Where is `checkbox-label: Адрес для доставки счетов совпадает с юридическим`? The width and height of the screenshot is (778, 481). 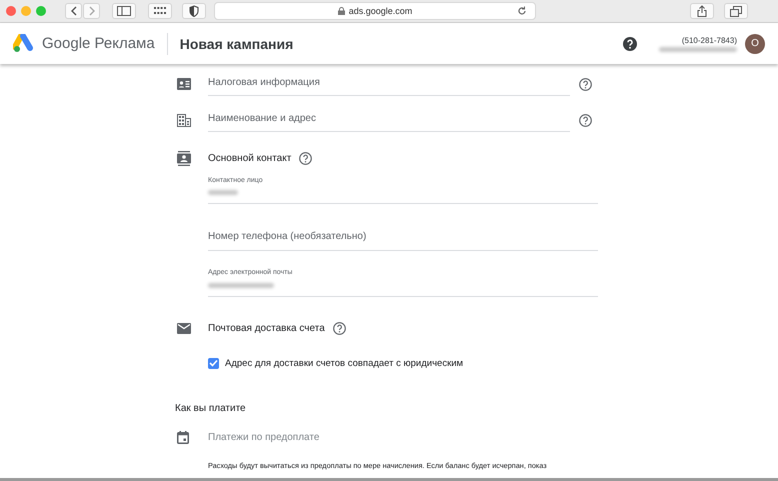
checkbox-label: Адрес для доставки счетов совпадает с юридическим is located at coordinates (344, 363).